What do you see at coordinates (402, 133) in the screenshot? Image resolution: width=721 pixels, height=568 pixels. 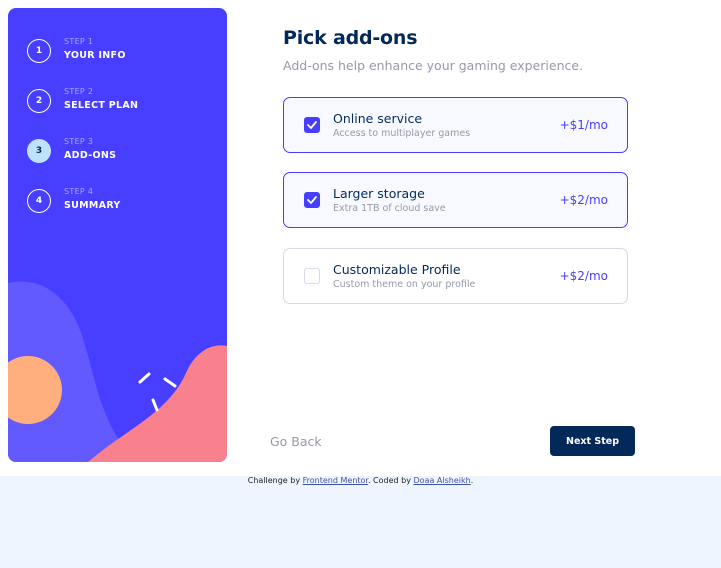 I see `addon-description: Access to multiplayer games` at bounding box center [402, 133].